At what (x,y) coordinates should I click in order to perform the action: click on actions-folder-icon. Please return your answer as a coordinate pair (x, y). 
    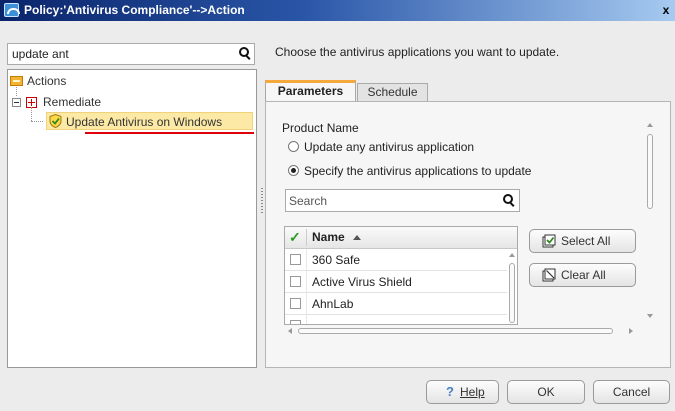
    Looking at the image, I should click on (16, 81).